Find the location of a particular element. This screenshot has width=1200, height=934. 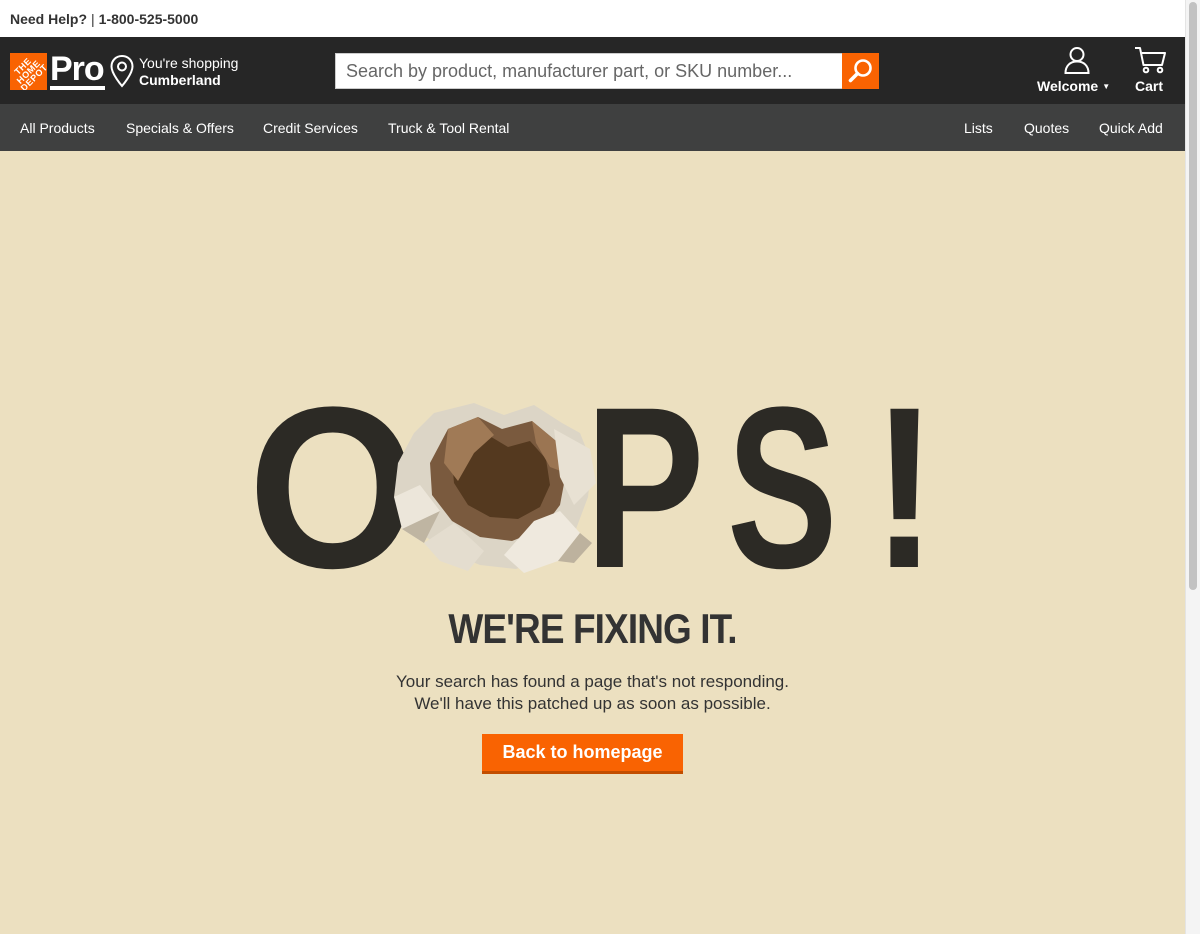

cart-icon is located at coordinates (1150, 60).